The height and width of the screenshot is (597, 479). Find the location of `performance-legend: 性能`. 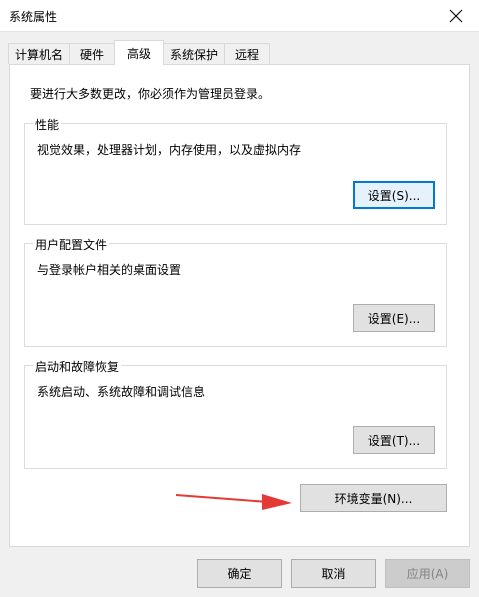

performance-legend: 性能 is located at coordinates (47, 124).